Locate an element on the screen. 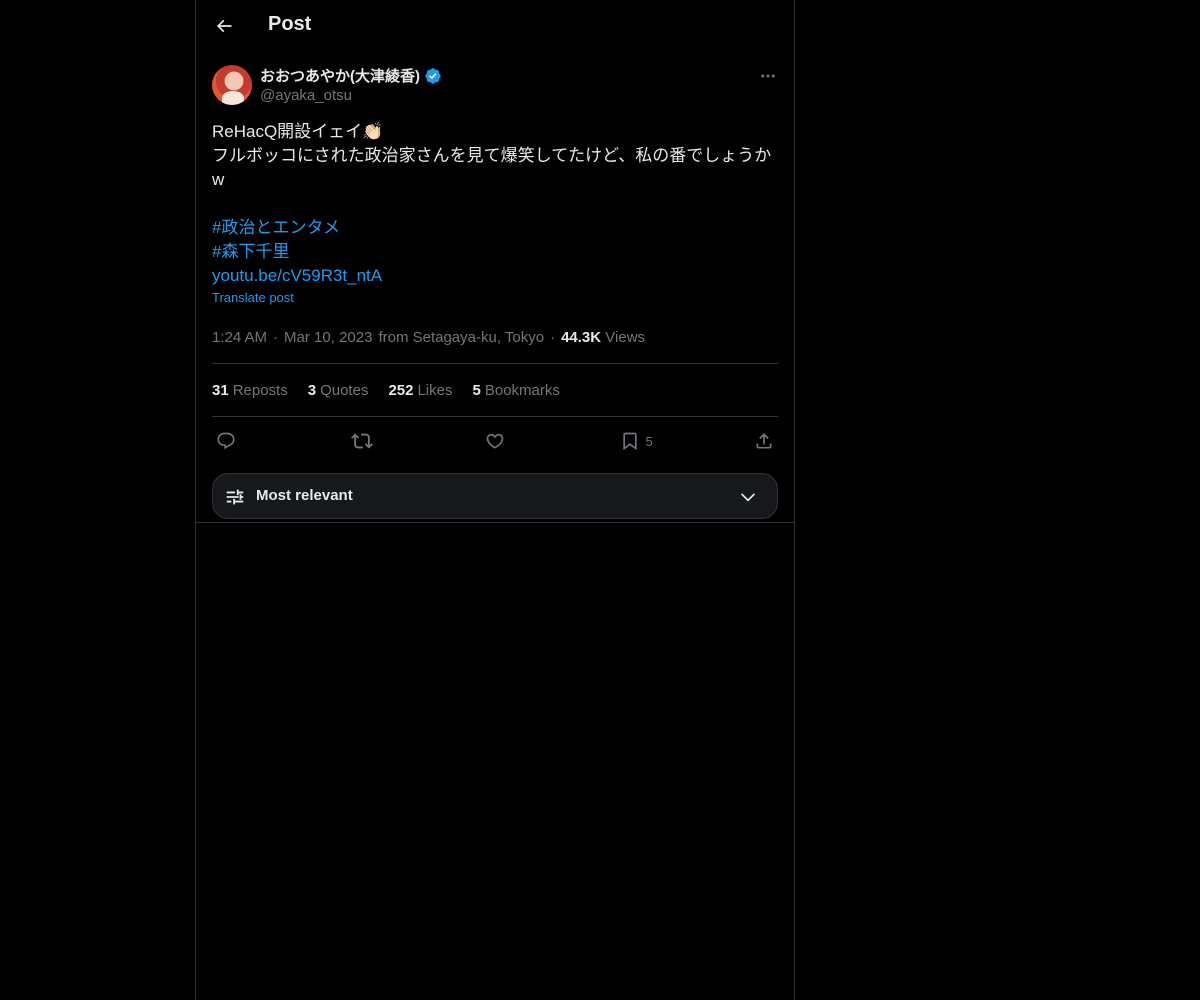 This screenshot has width=1200, height=1000. heart-icon is located at coordinates (495, 441).